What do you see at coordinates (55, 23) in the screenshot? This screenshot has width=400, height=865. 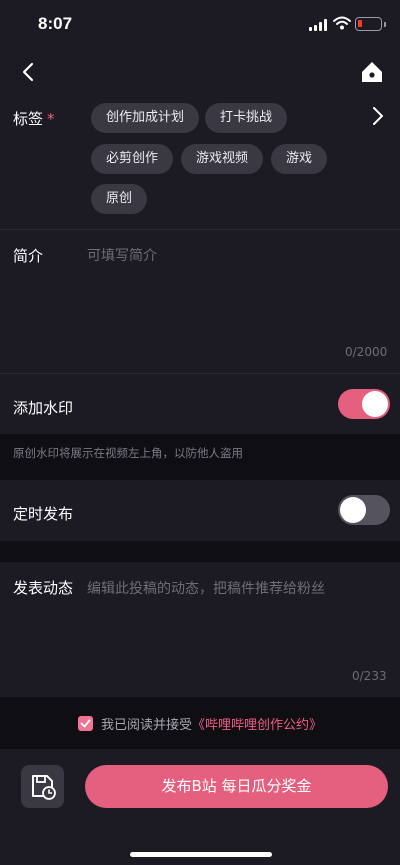 I see `status-time: 8:07` at bounding box center [55, 23].